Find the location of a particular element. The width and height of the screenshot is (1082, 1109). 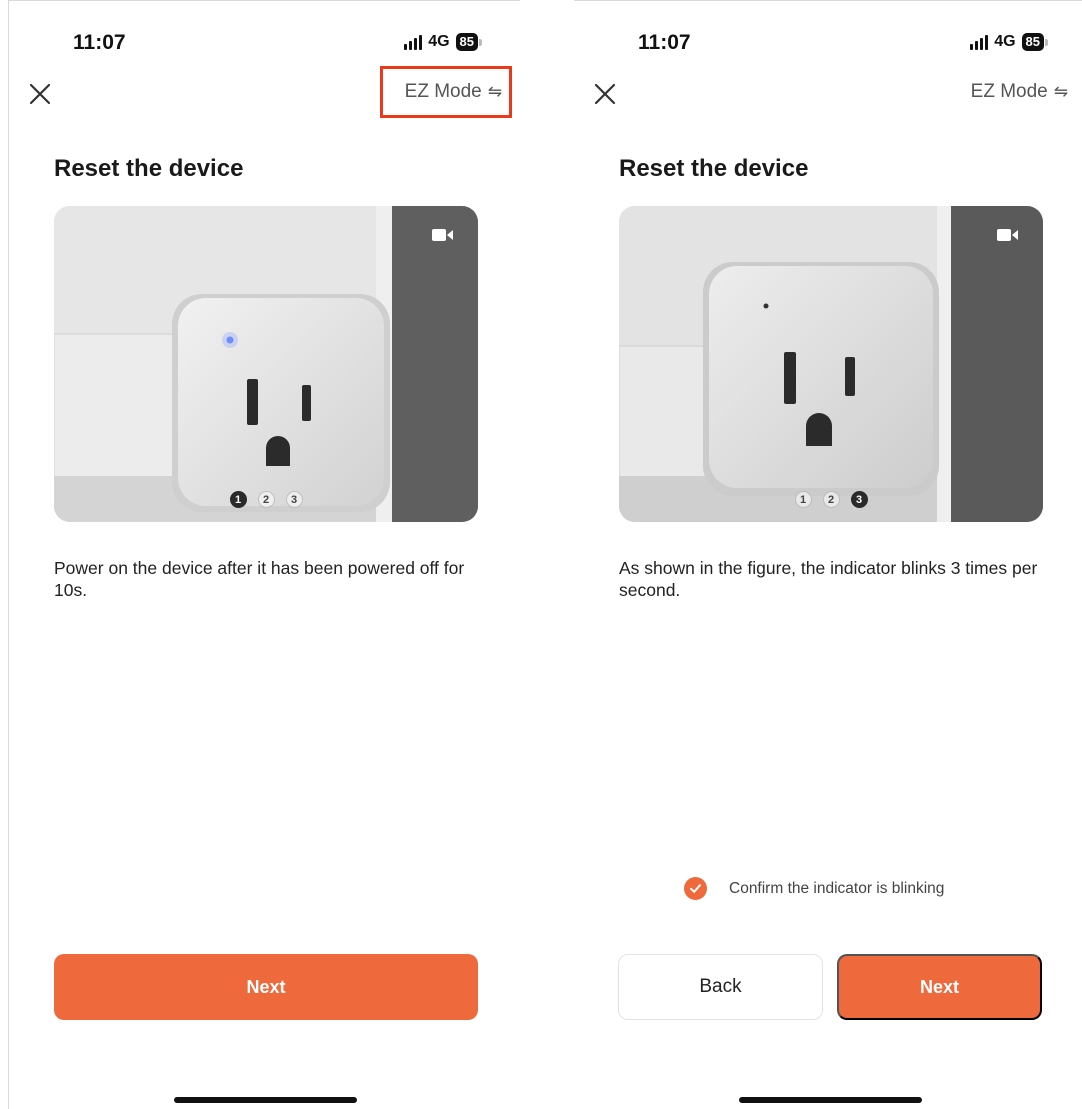

ez-mode-label: EZ Mode is located at coordinates (1009, 91).